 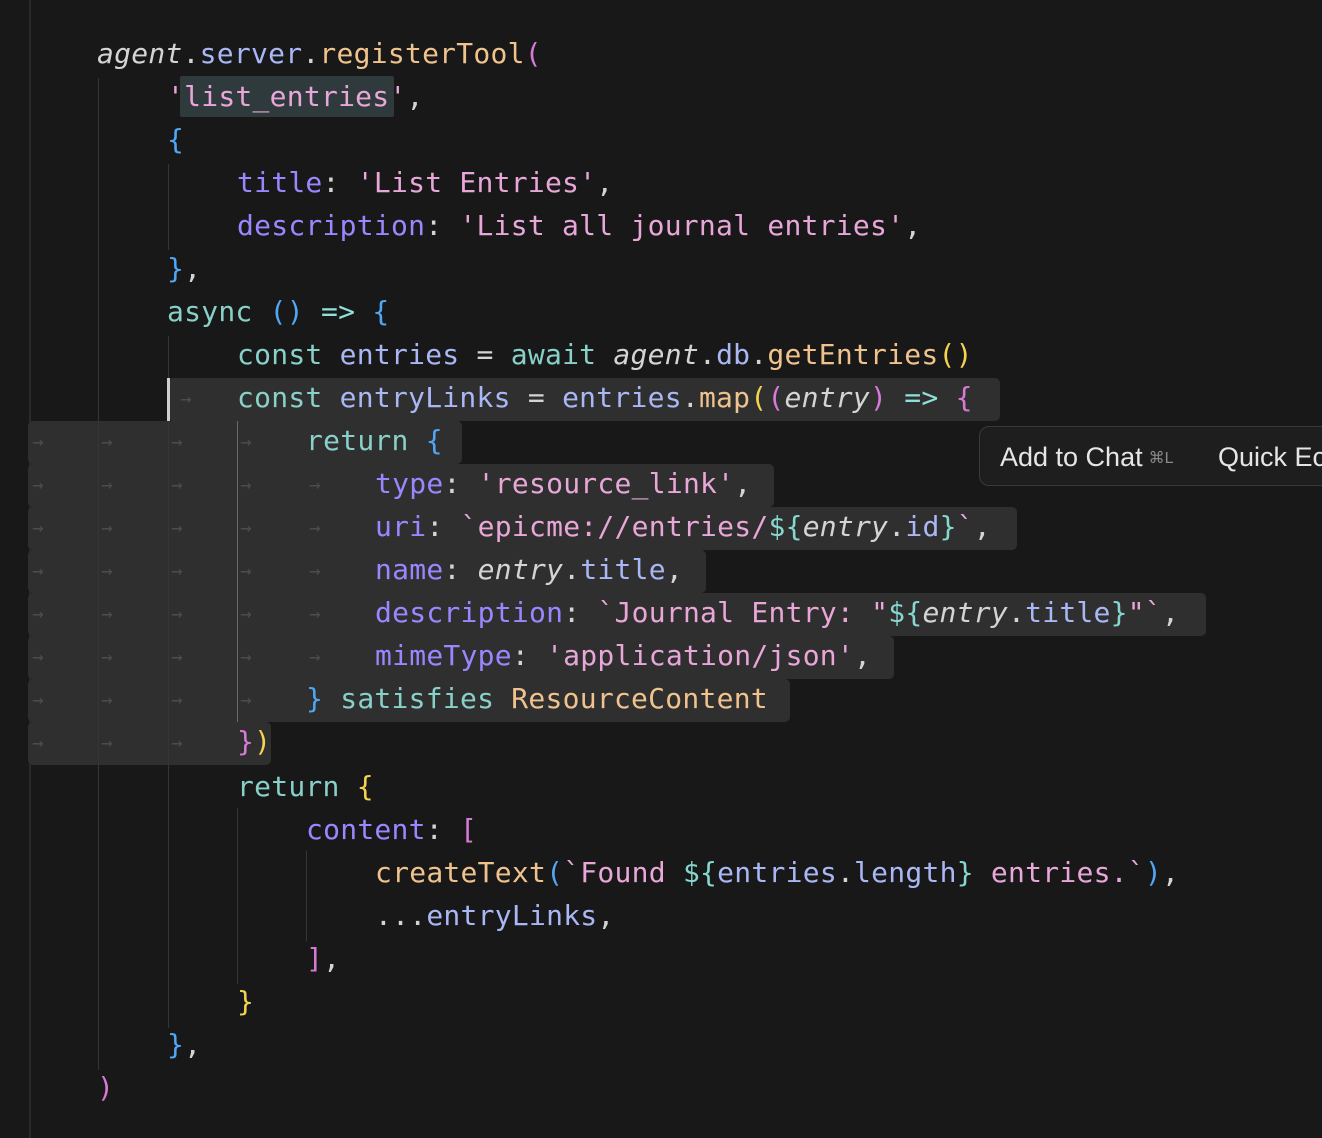 I want to click on code-token: createText, so click(x=461, y=872).